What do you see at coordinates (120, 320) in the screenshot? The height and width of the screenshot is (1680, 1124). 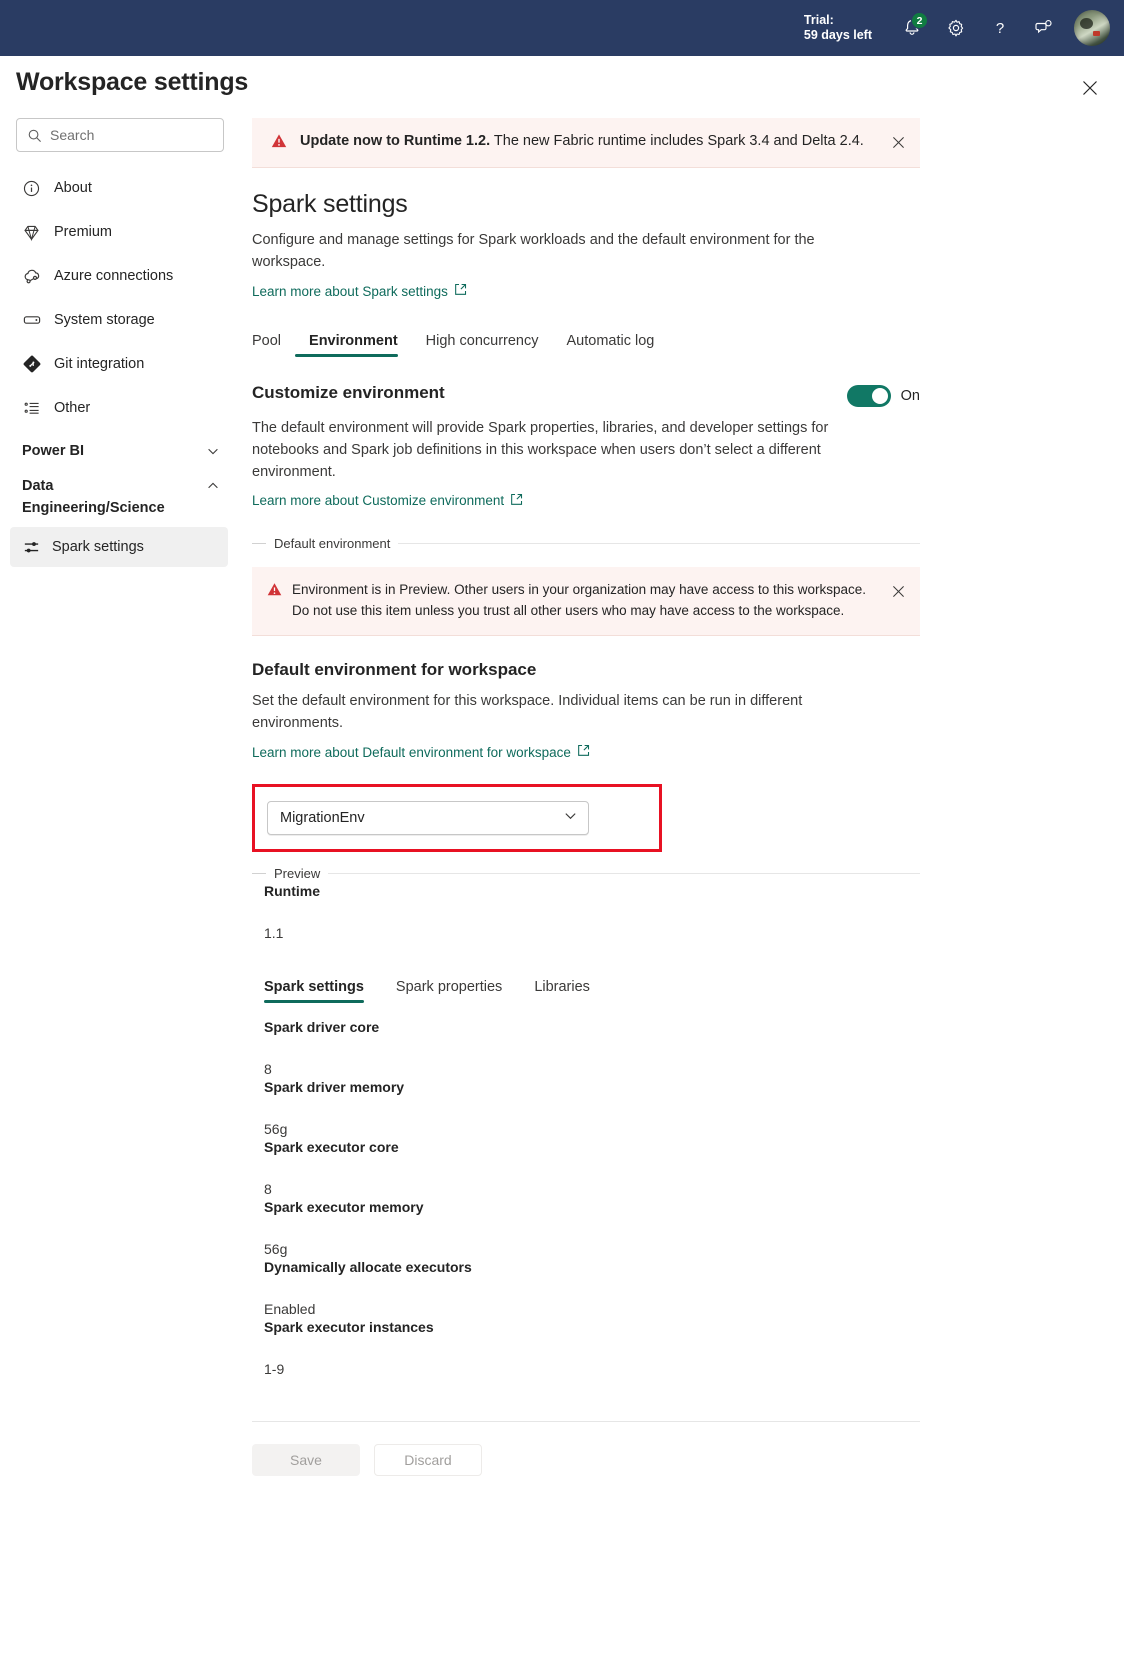 I see `sidebar-item-system-storage: System storage` at bounding box center [120, 320].